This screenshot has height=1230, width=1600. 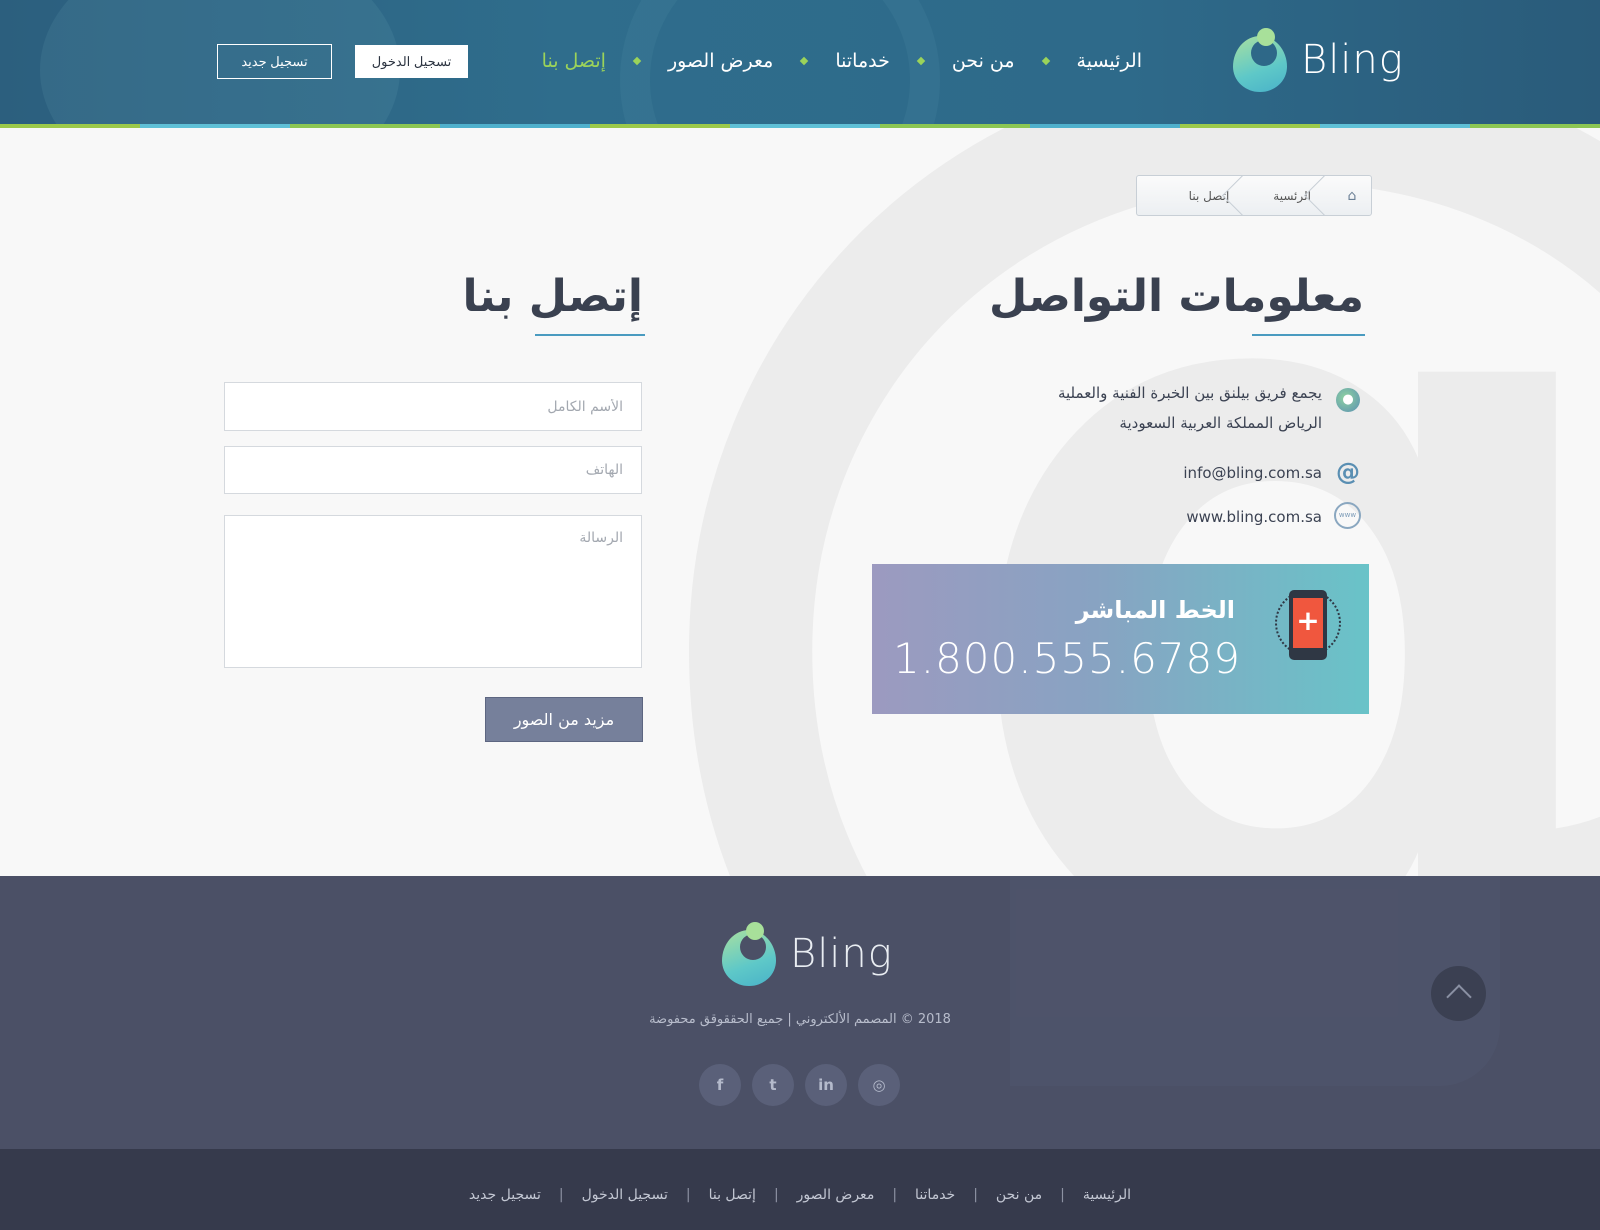 What do you see at coordinates (732, 1195) in the screenshot?
I see `footer-link-contact: إتصل بنا` at bounding box center [732, 1195].